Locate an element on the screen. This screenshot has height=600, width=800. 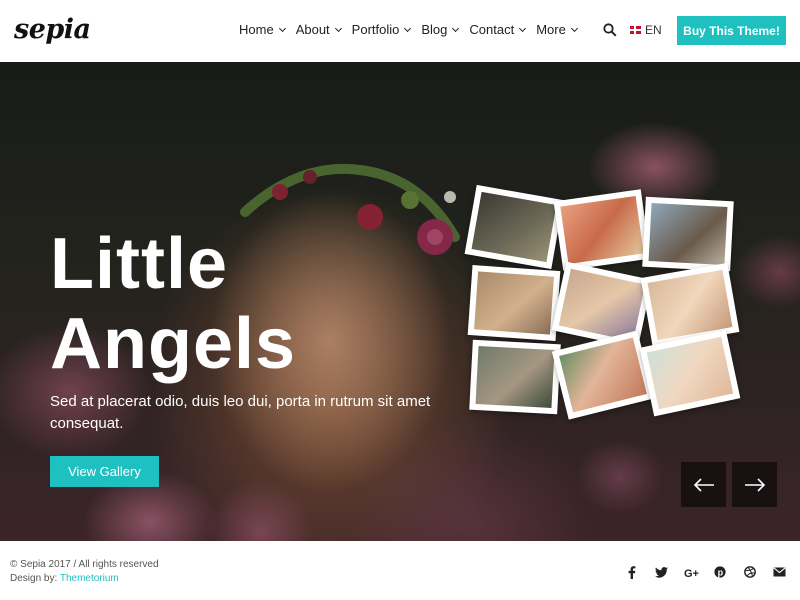
nav-item-label: About is located at coordinates (312, 29).